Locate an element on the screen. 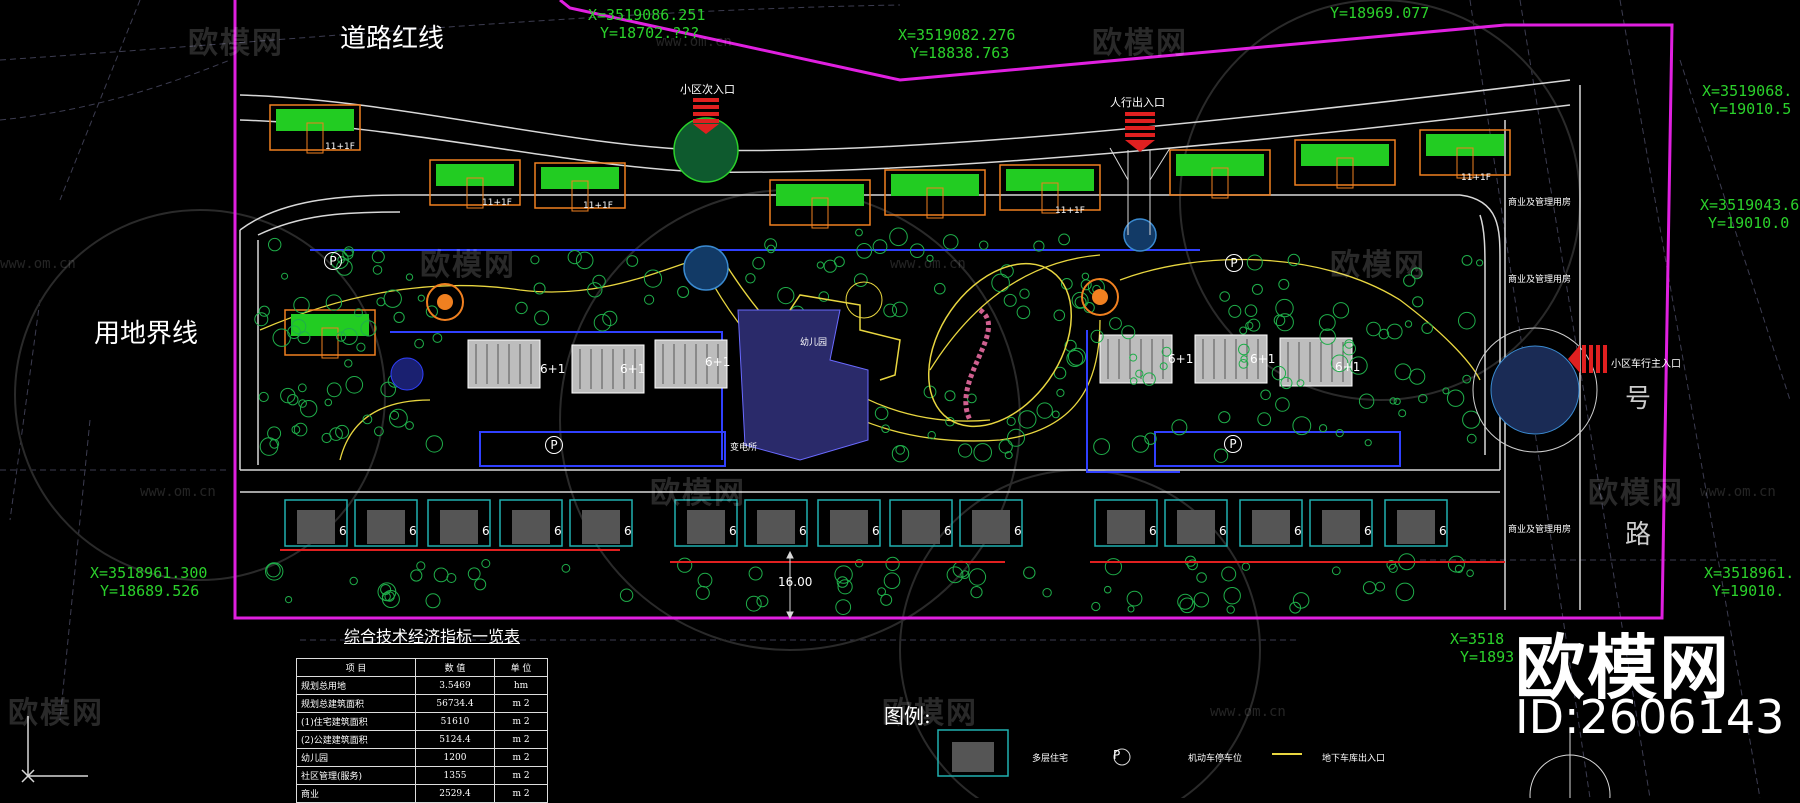  entrance-pedestrian-label: 人行出入口 is located at coordinates (1137, 102).